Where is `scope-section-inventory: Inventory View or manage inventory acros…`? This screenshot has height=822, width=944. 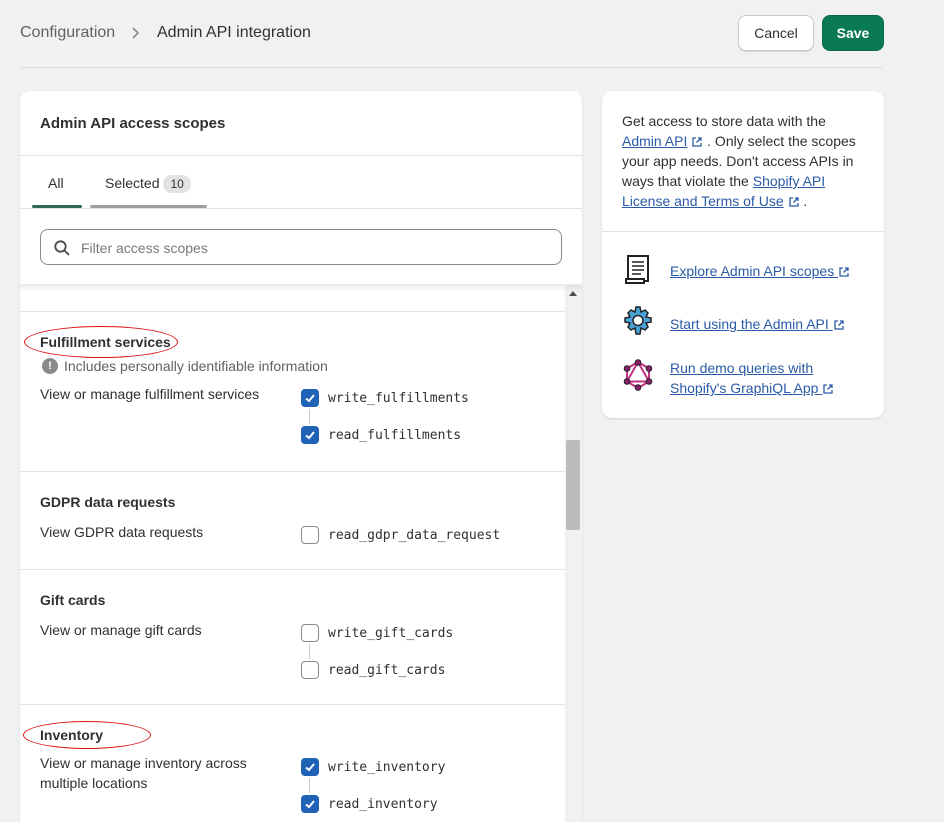
scope-section-inventory: Inventory View or manage inventory acros… is located at coordinates (292, 763).